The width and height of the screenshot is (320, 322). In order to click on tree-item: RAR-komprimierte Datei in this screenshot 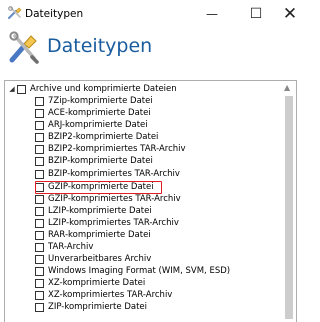, I will do `click(93, 235)`.